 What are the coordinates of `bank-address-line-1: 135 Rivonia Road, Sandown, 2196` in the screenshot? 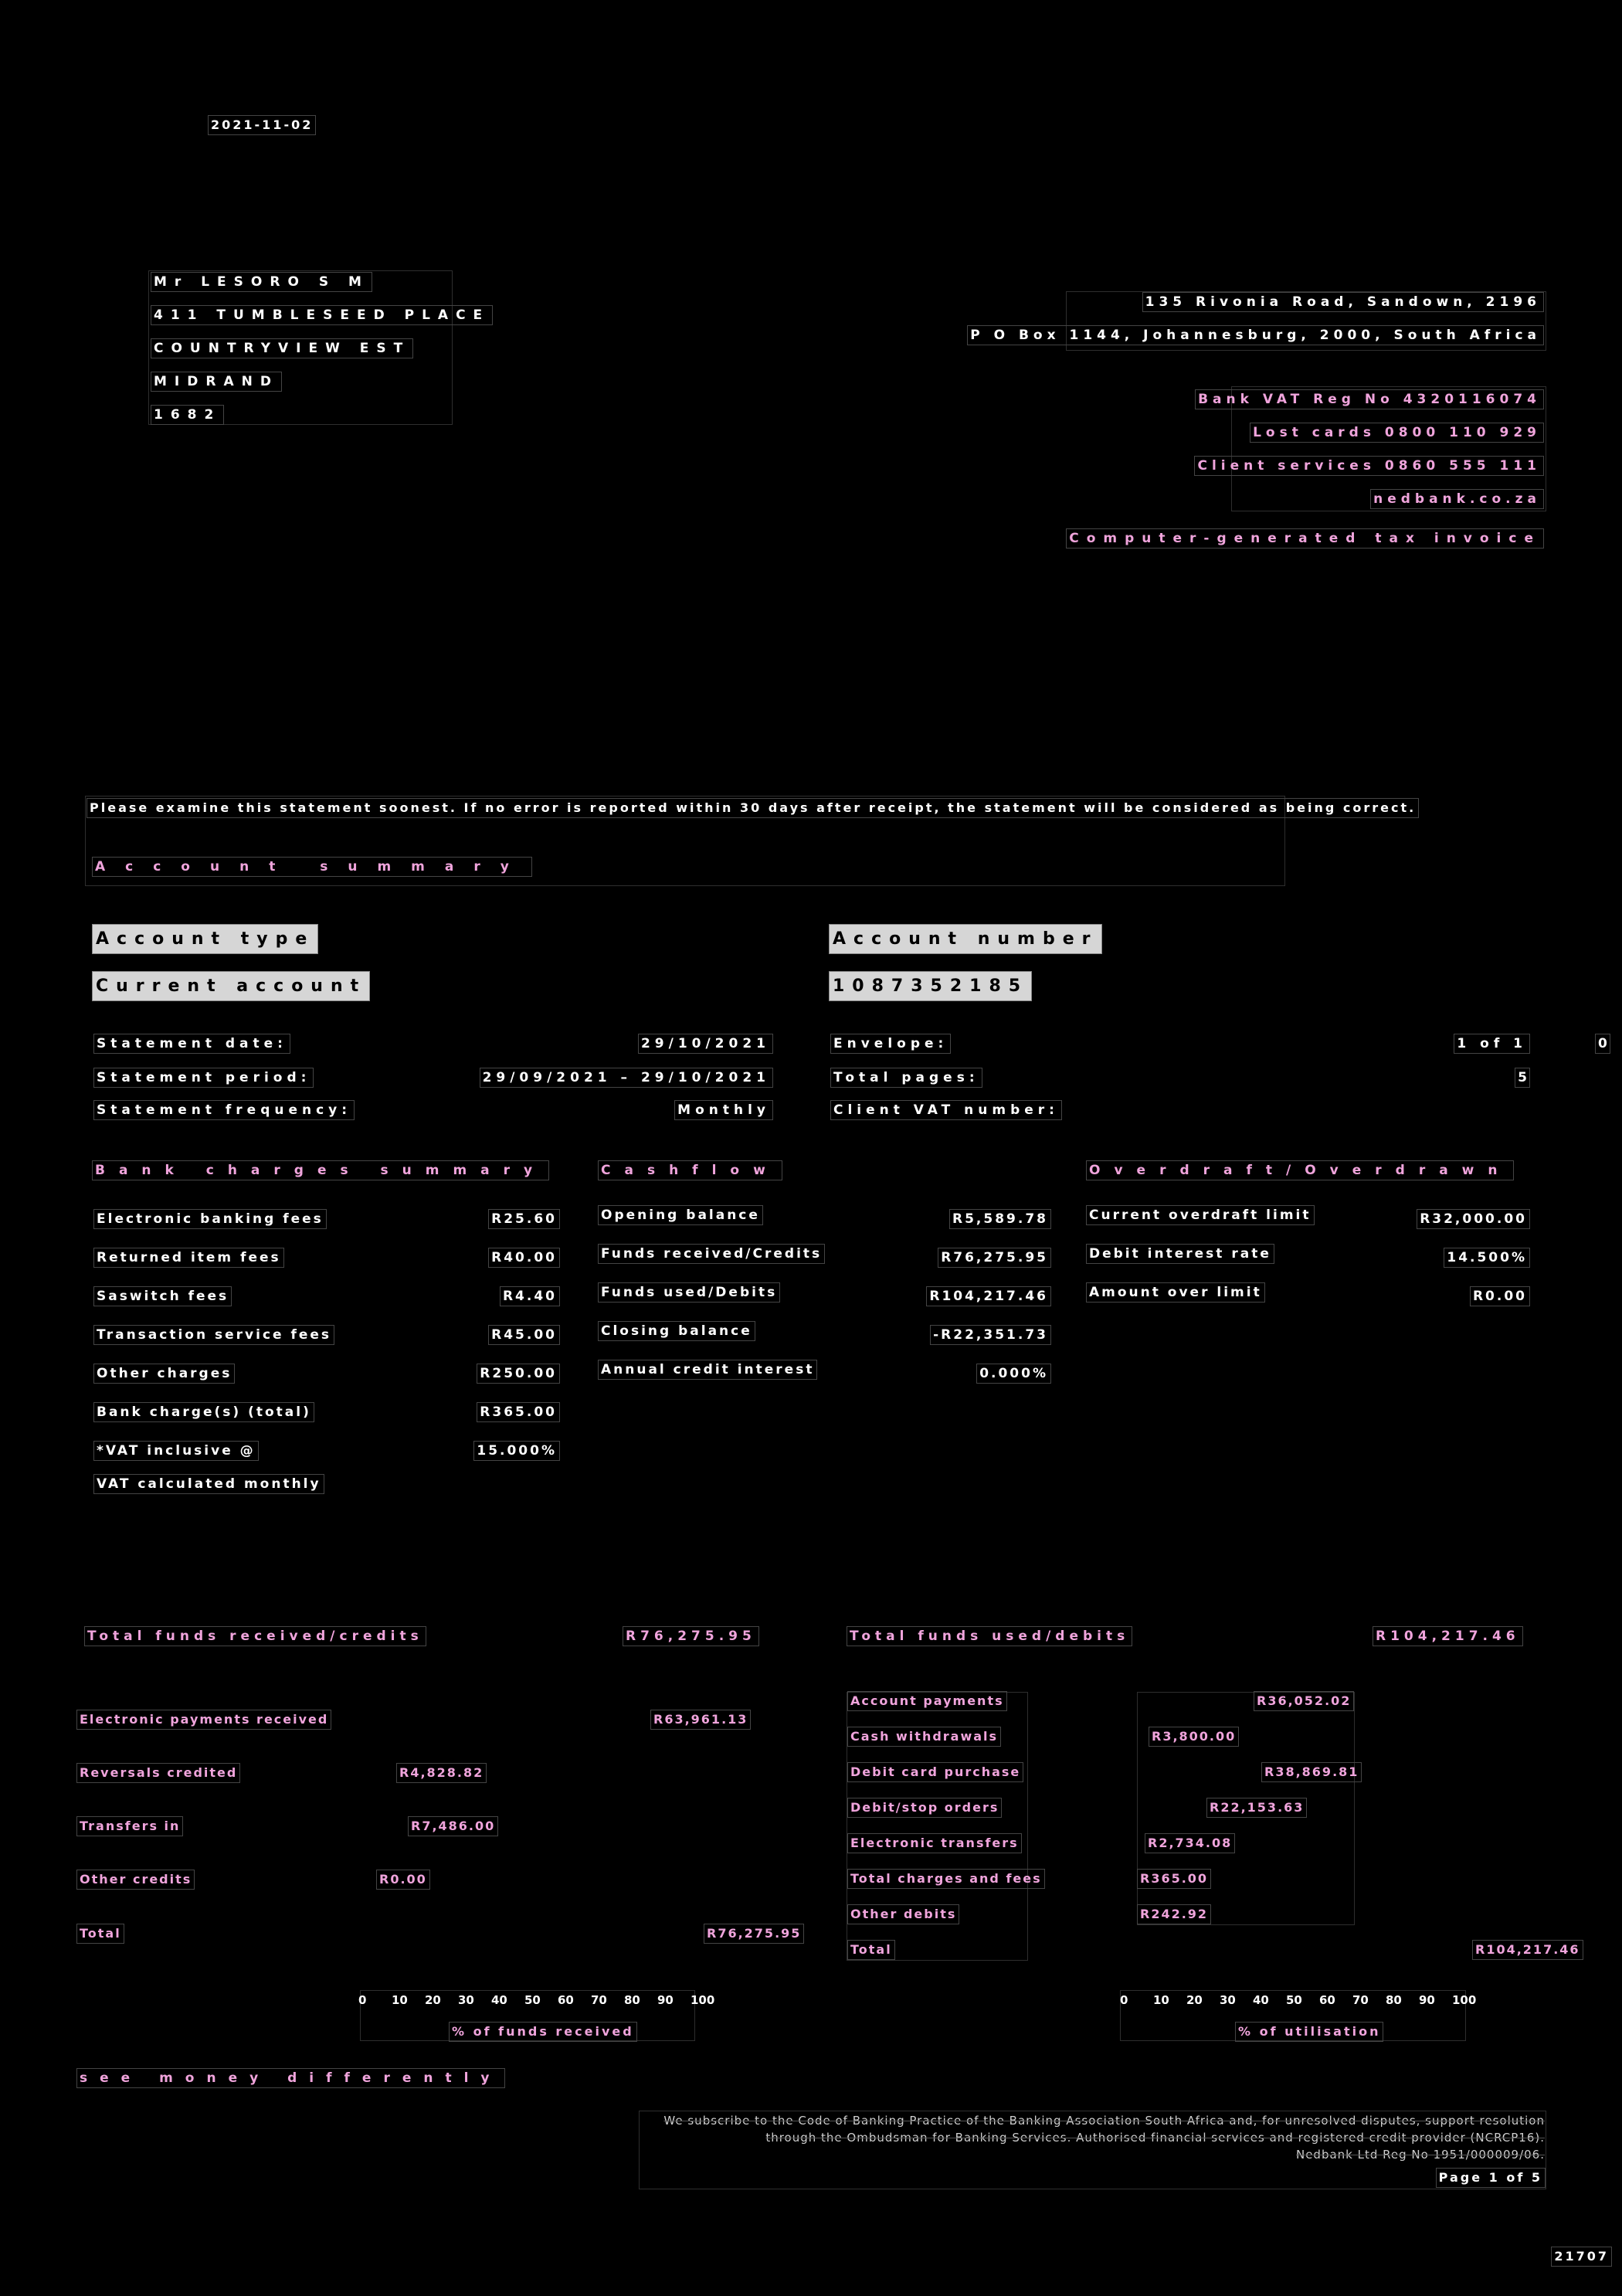 It's located at (1343, 302).